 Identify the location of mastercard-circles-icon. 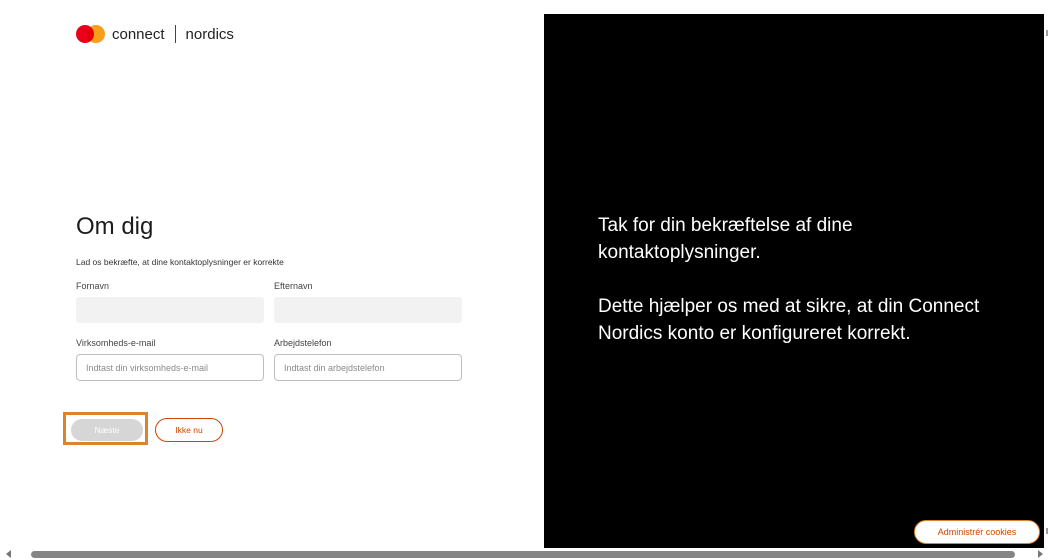
(91, 34).